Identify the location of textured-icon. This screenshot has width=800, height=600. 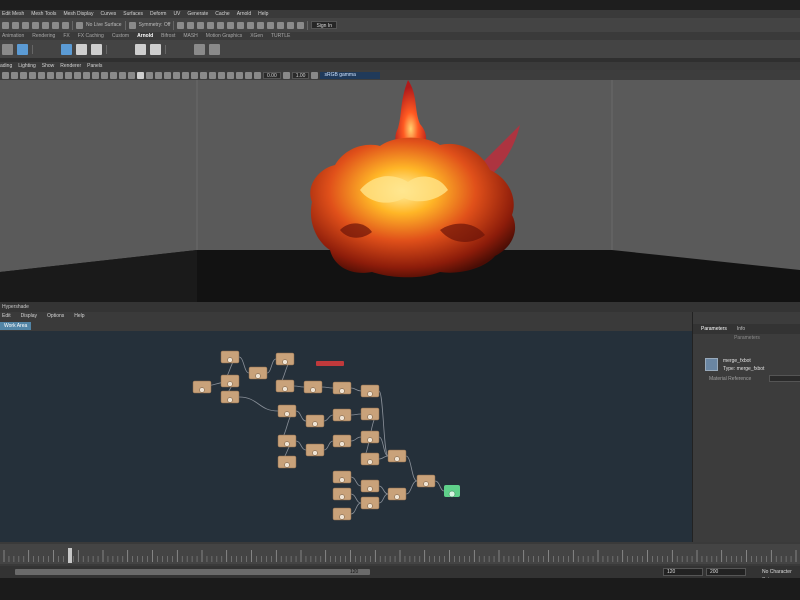
(158, 75).